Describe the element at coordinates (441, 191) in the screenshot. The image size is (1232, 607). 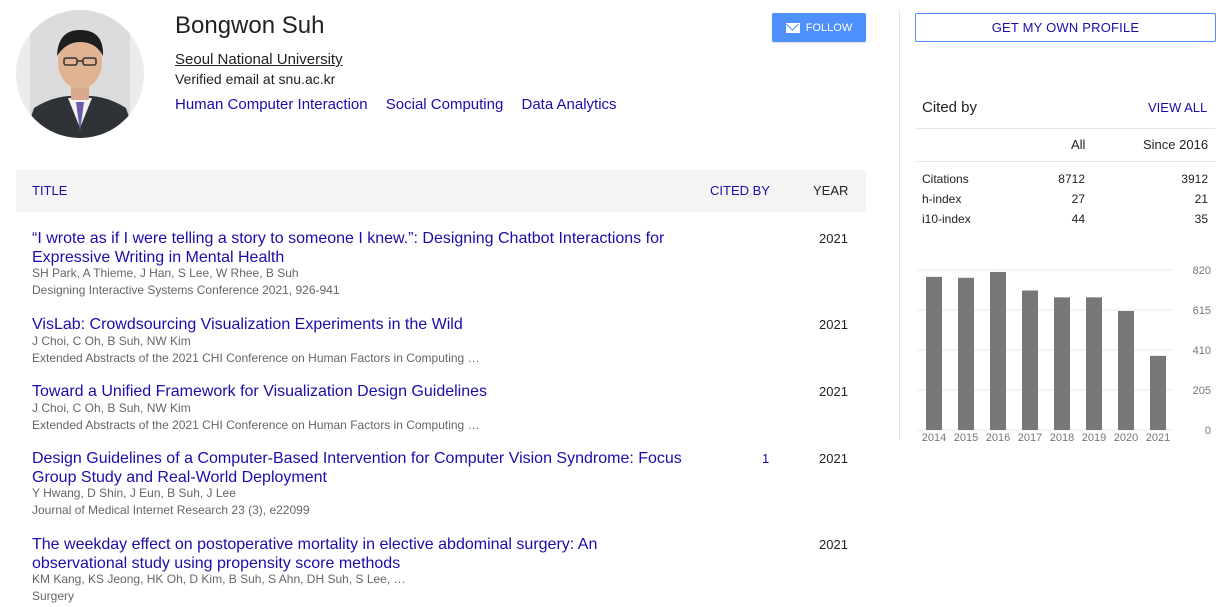
I see `articles-table-header: TITLE CITED BY YEAR` at that location.